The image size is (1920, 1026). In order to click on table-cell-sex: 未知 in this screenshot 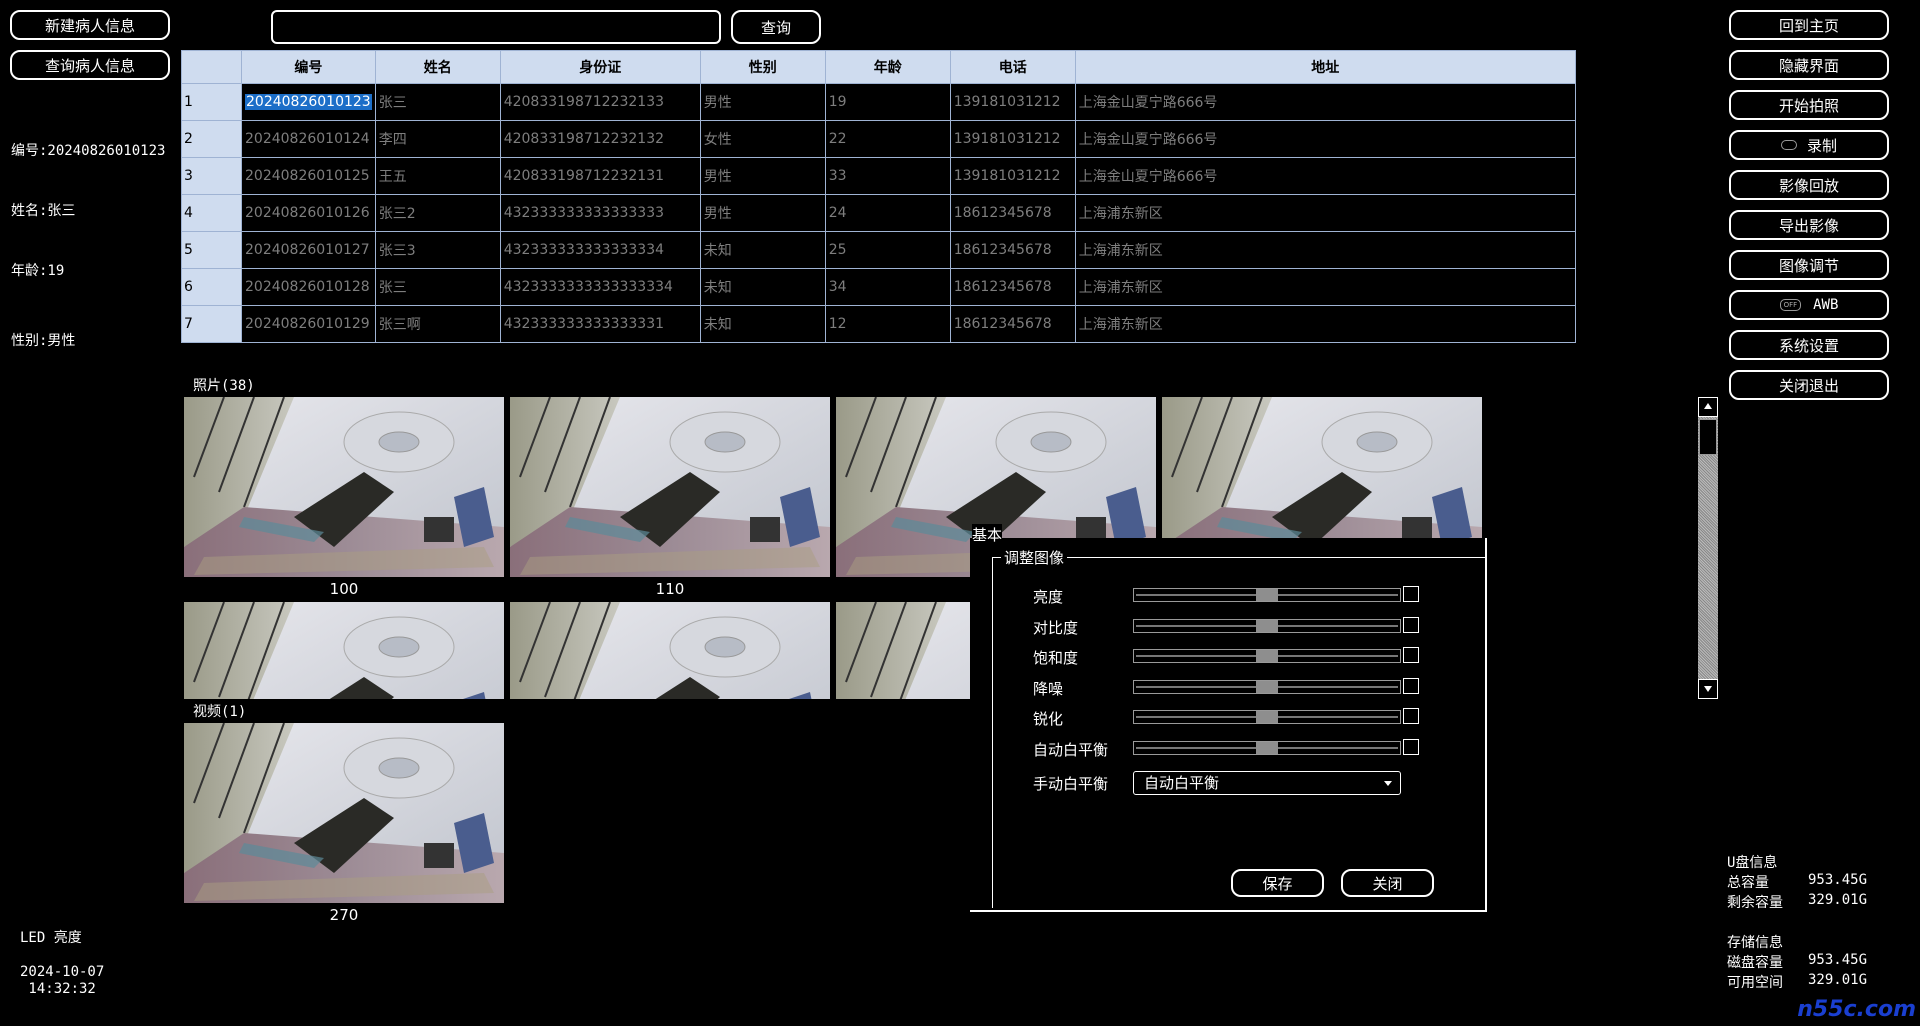, I will do `click(762, 287)`.